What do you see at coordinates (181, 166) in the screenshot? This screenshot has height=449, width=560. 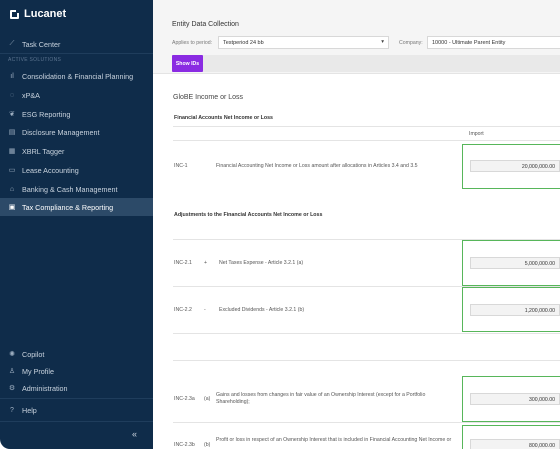 I see `row-code: INC-1` at bounding box center [181, 166].